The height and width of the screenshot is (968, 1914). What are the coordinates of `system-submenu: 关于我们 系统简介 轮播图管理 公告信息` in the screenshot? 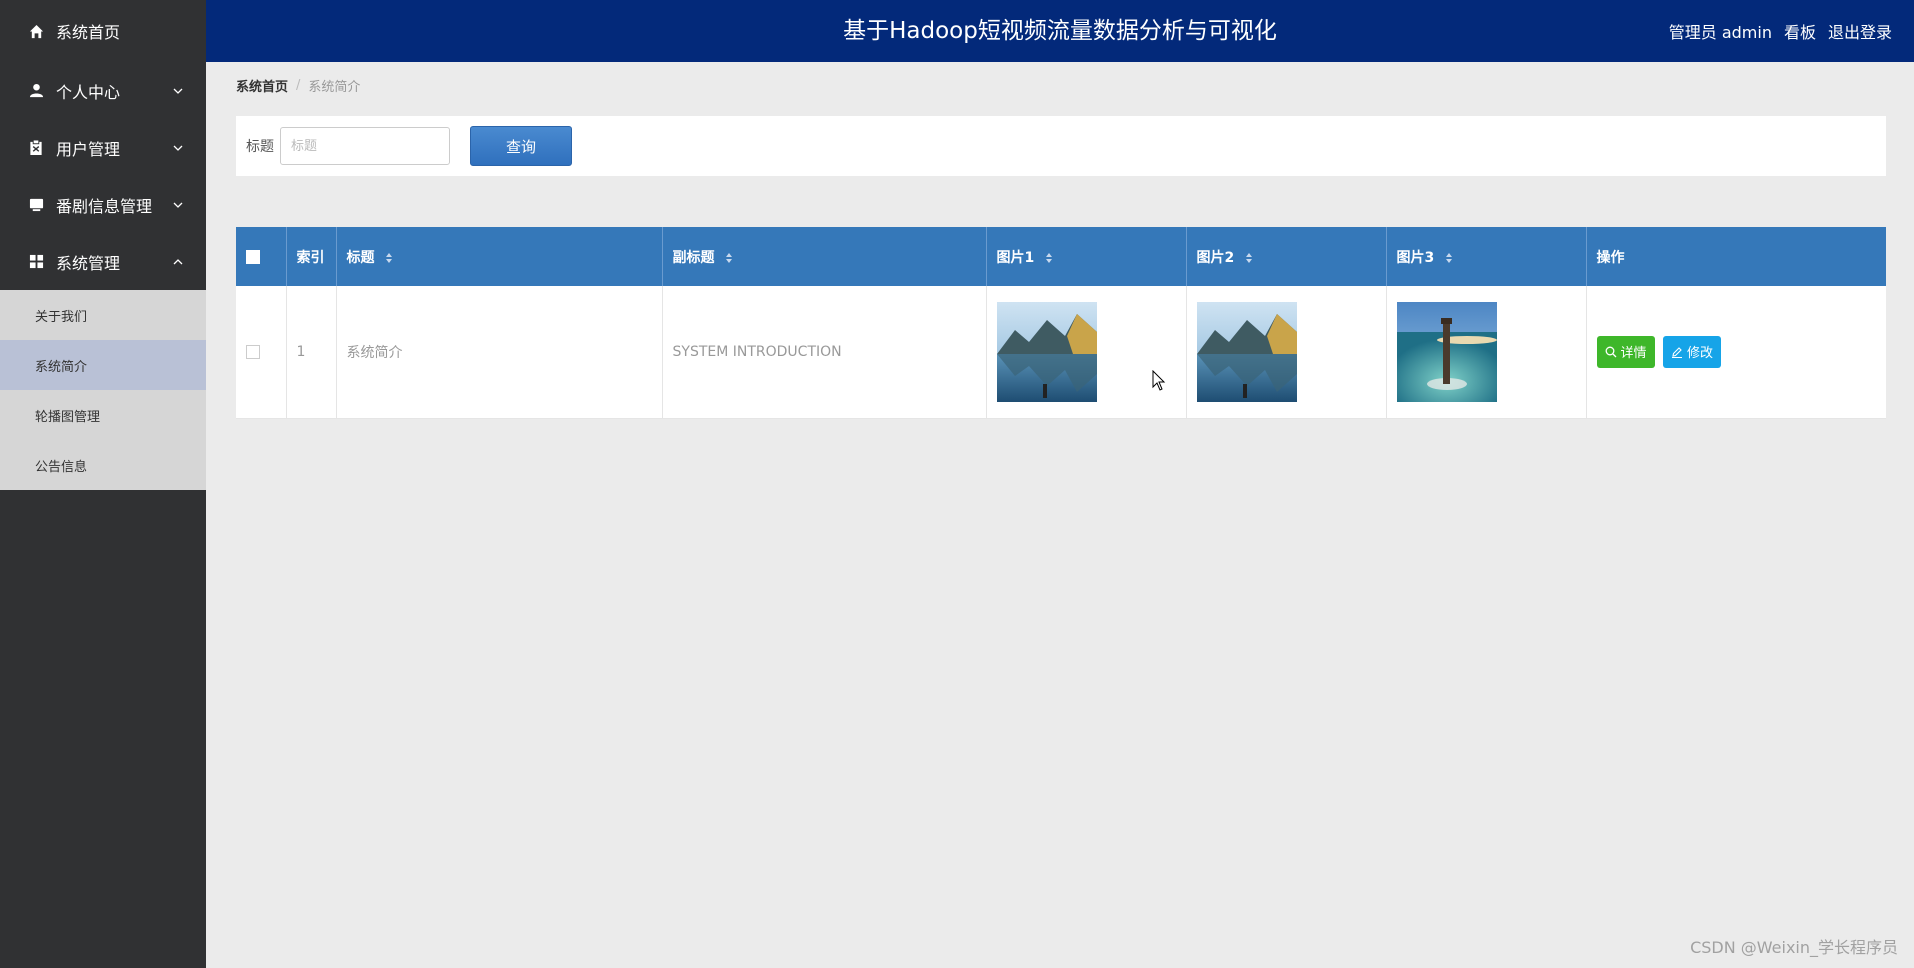 It's located at (103, 390).